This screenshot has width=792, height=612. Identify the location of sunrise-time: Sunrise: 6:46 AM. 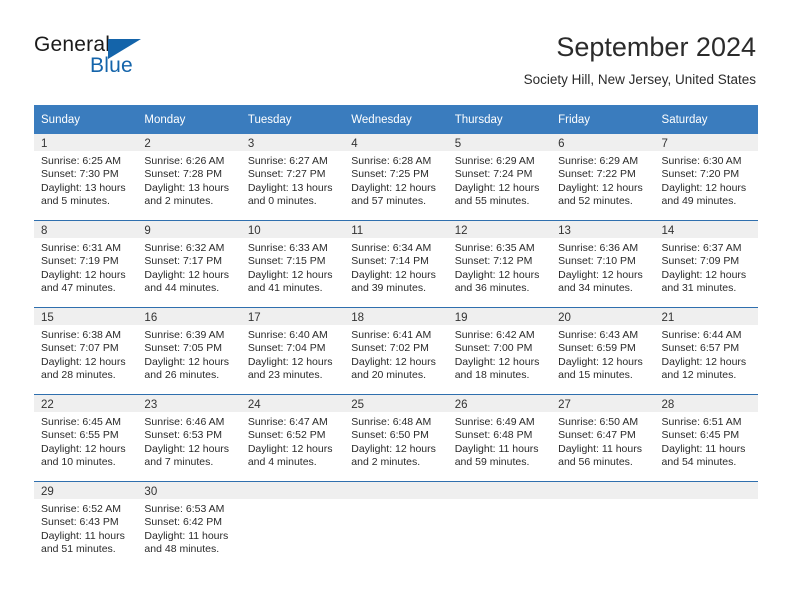
(184, 422).